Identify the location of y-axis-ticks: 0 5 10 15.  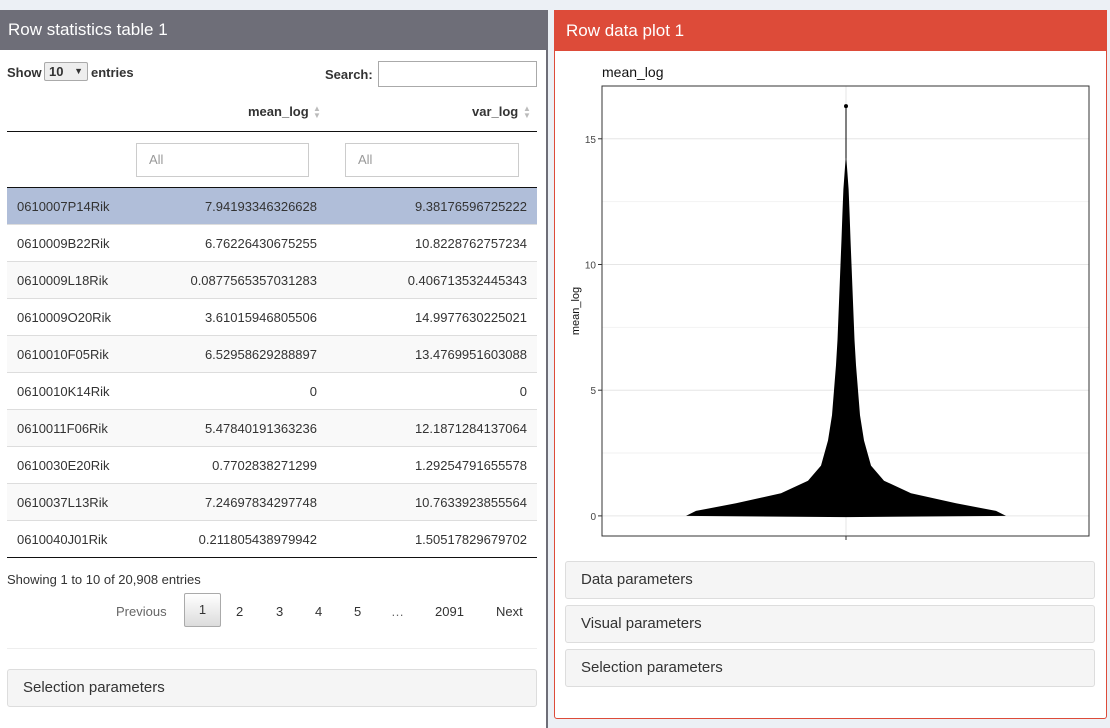
(593, 329).